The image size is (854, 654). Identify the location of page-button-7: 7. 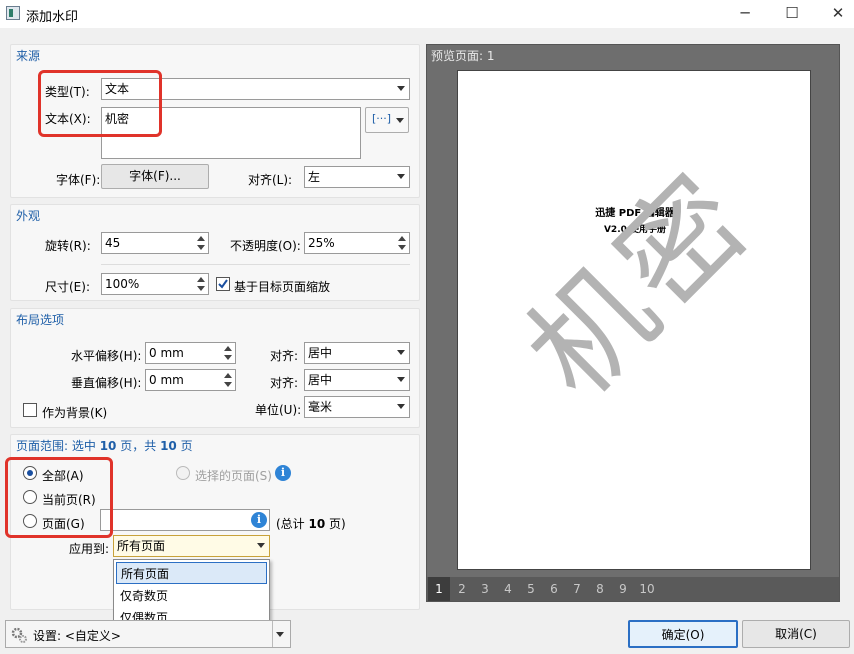
(577, 589).